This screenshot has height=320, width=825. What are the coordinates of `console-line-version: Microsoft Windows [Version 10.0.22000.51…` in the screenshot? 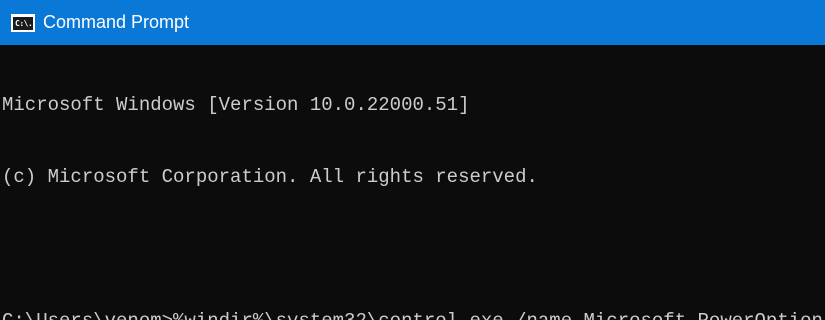 It's located at (236, 105).